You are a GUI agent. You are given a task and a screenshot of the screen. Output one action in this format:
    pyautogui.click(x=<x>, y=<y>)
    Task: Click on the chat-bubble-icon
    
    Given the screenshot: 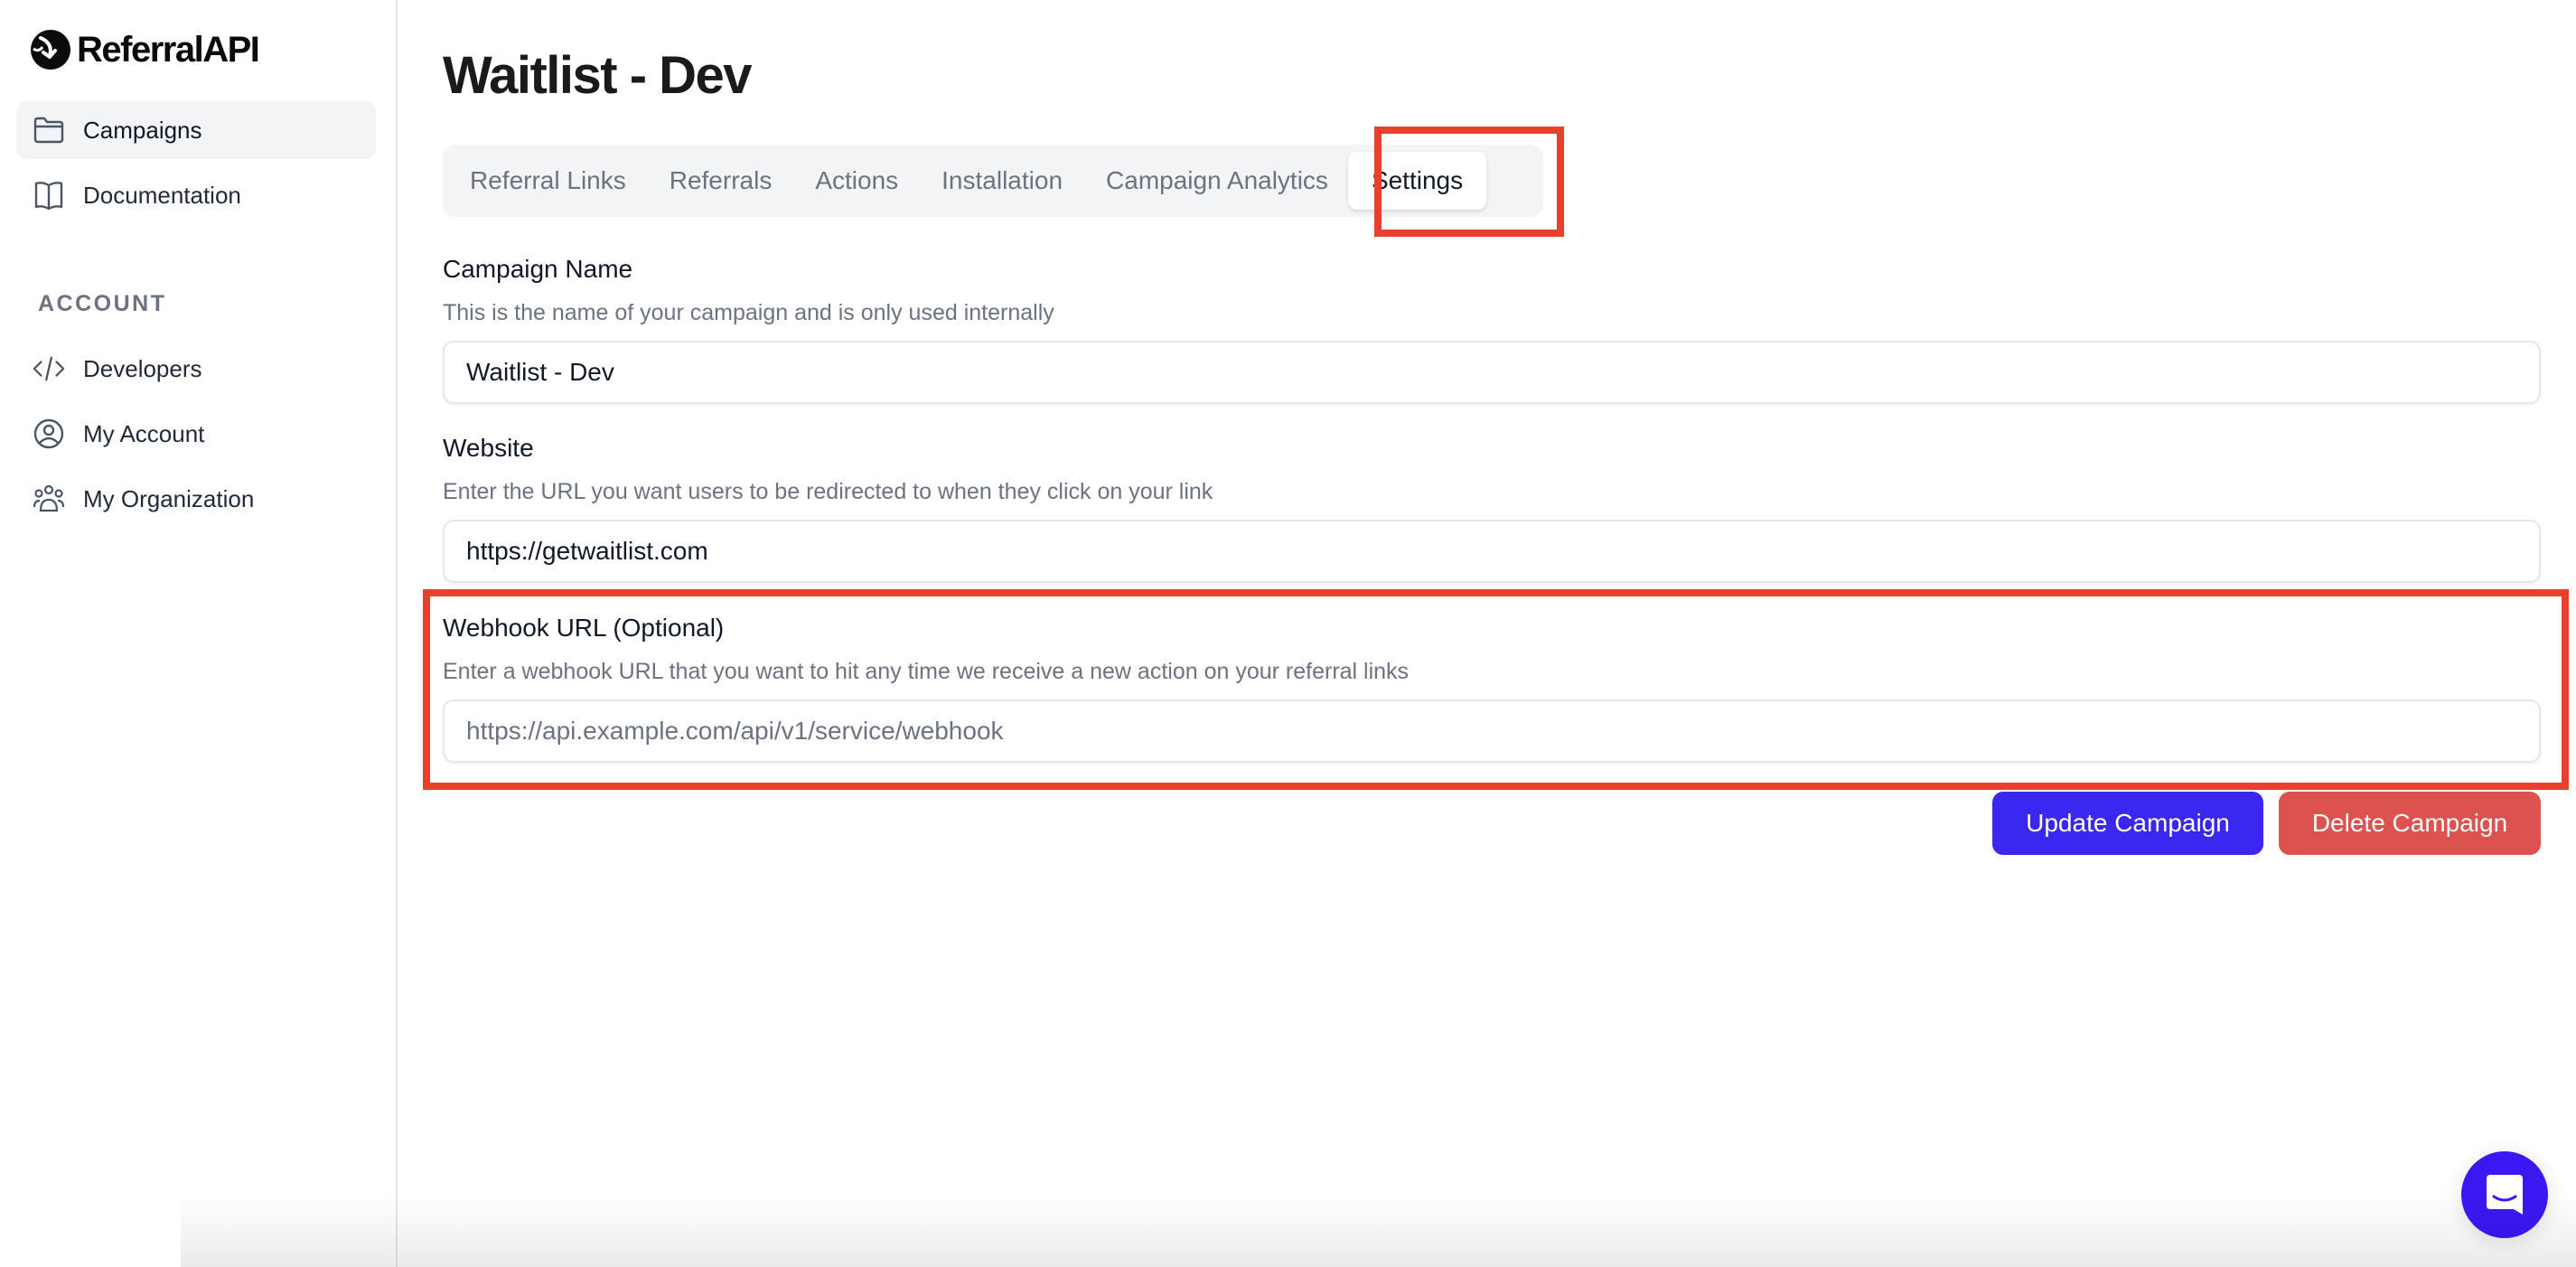 What is the action you would take?
    pyautogui.click(x=2505, y=1195)
    